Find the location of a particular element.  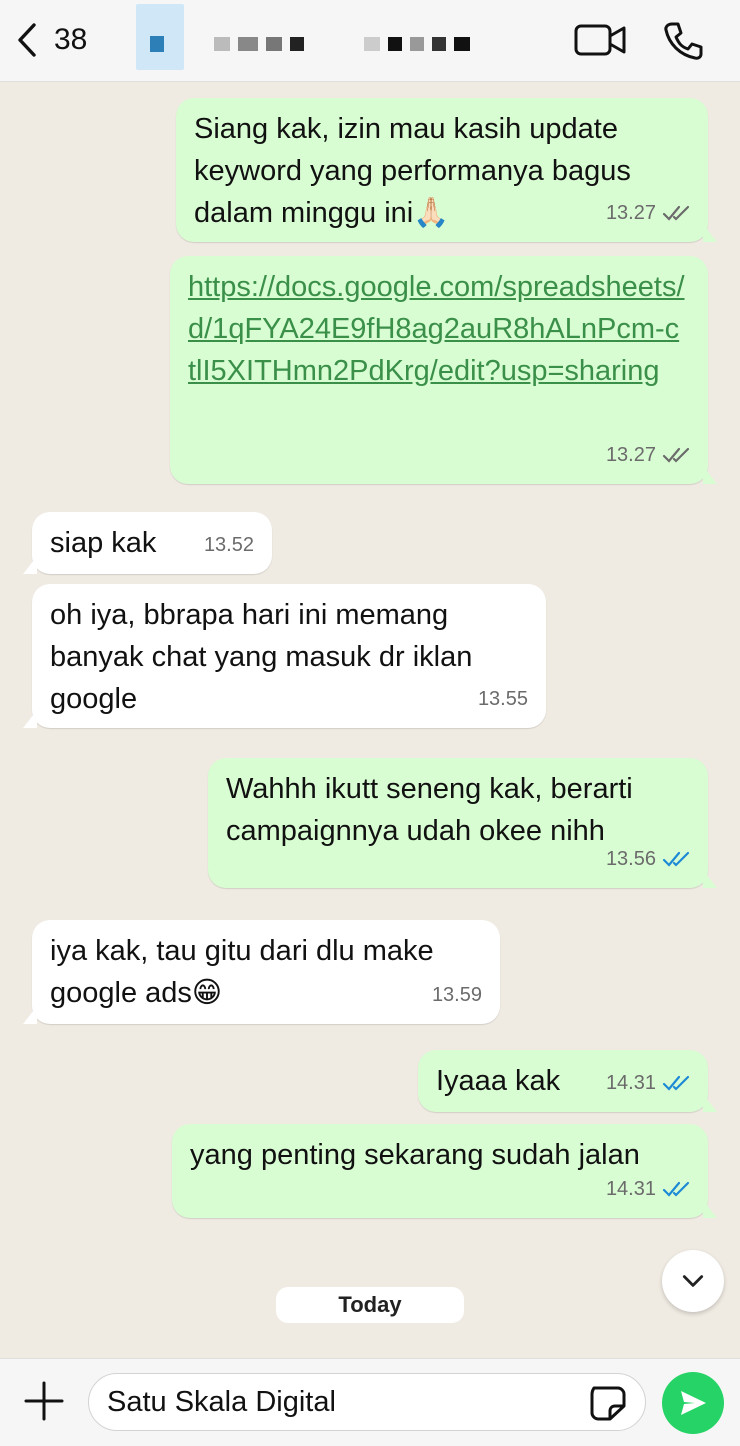

message-time: 13.59 is located at coordinates (456, 995).